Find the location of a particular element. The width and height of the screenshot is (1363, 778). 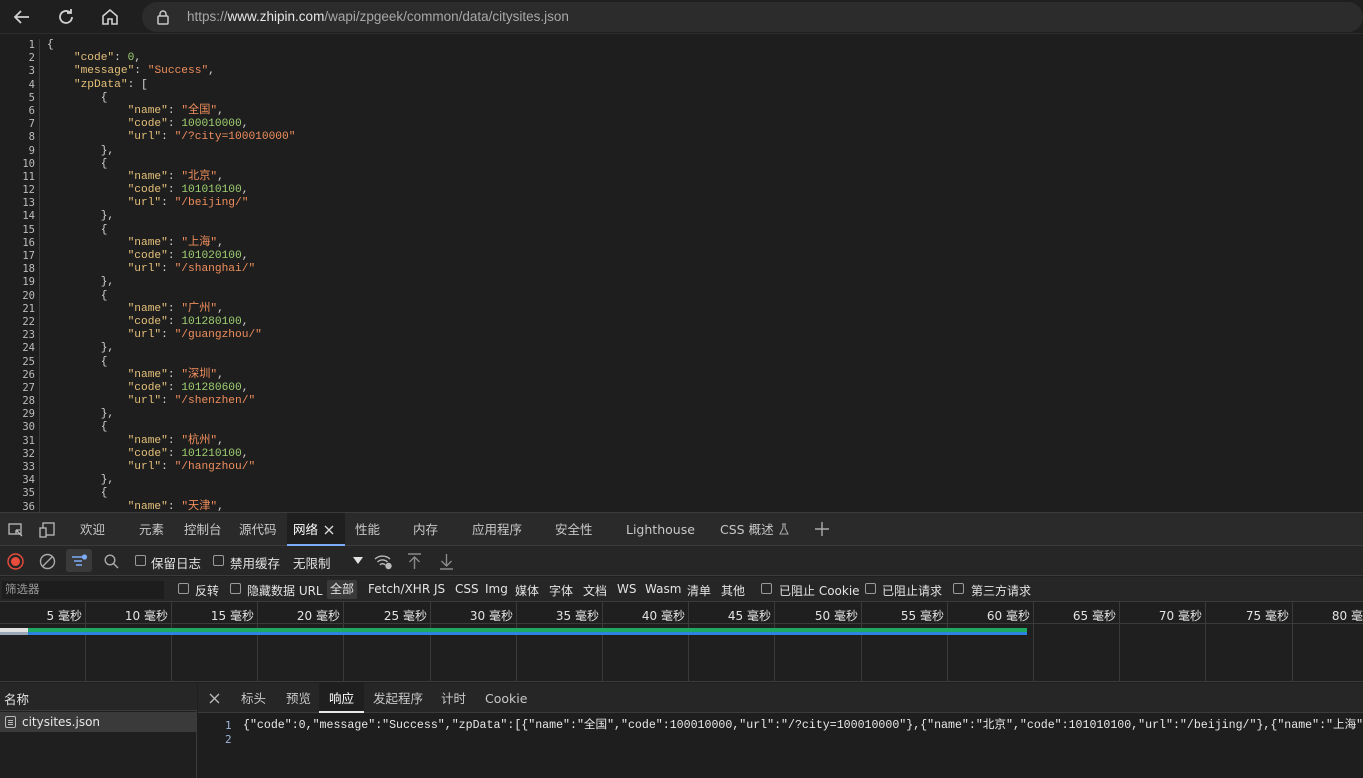

add-tab-icon is located at coordinates (822, 529).